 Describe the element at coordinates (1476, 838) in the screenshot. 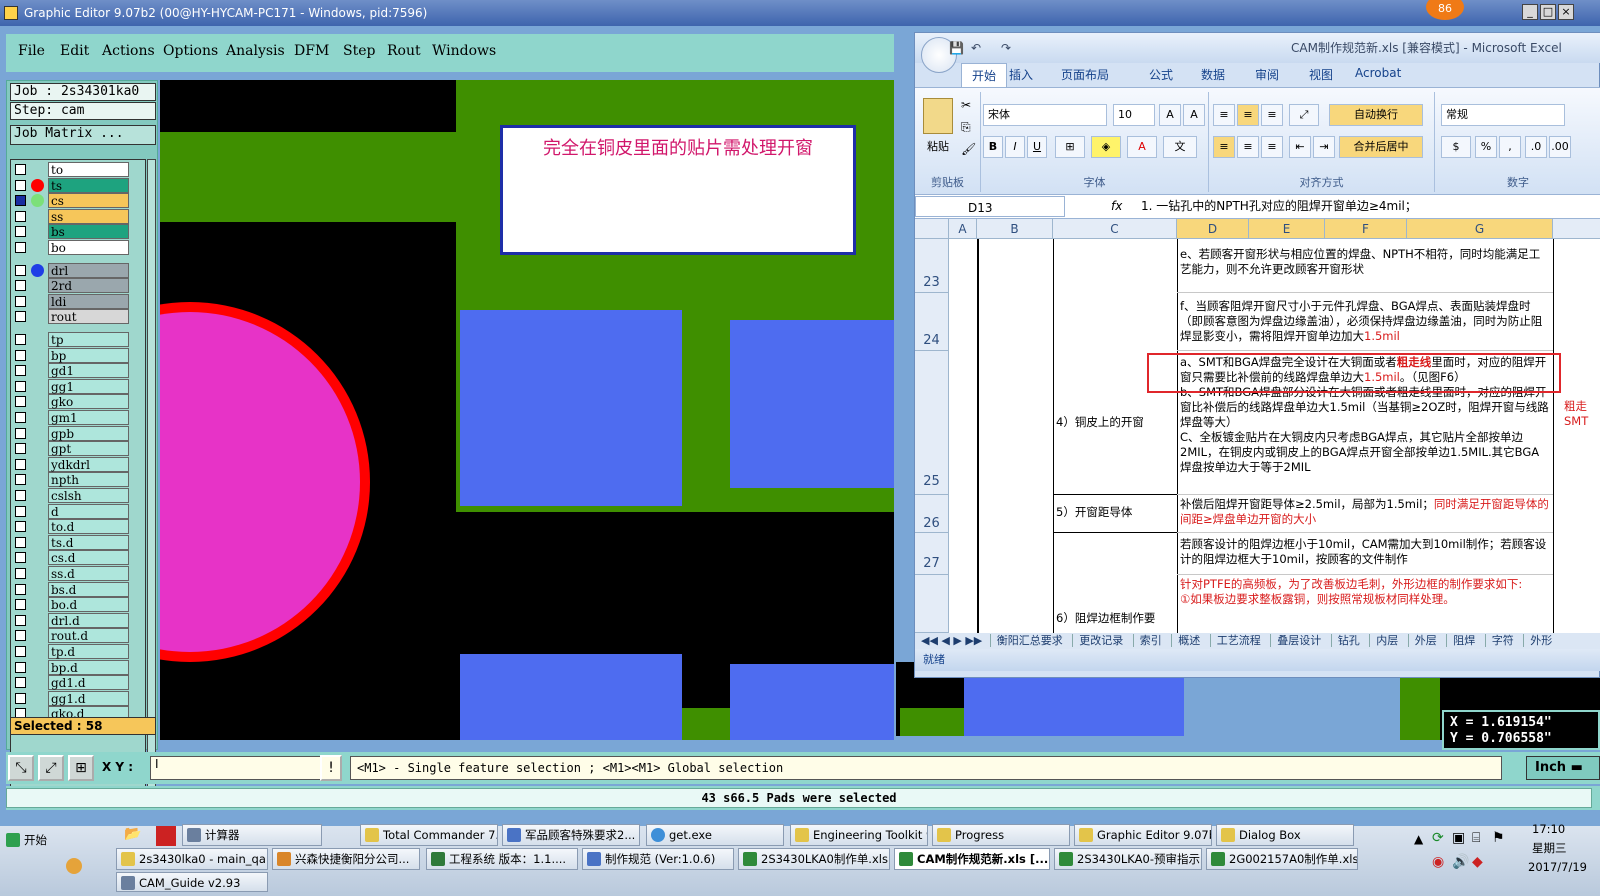

I see `tray-network-icon: ⌸` at that location.